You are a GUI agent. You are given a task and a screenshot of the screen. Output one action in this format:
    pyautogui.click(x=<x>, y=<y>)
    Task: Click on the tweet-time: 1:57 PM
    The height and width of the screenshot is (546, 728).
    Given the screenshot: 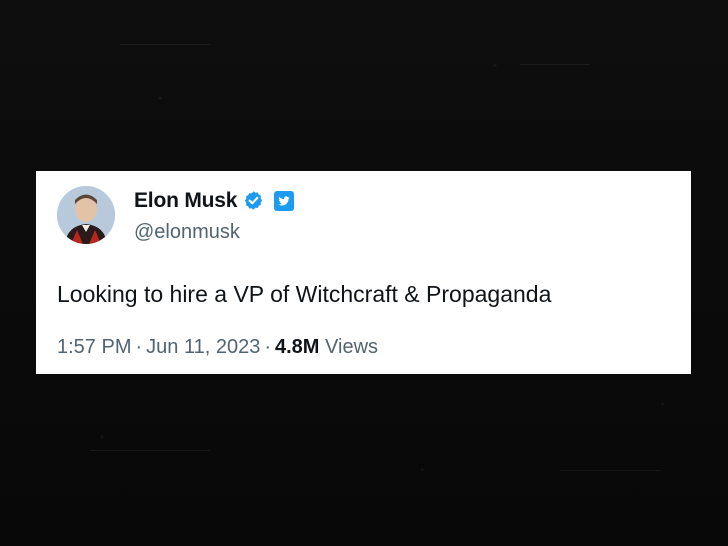 What is the action you would take?
    pyautogui.click(x=94, y=347)
    